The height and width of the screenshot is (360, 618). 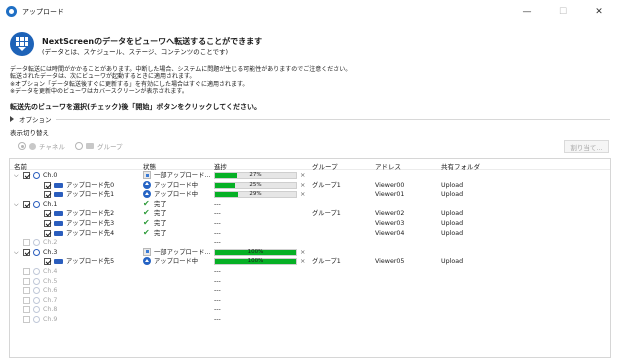 What do you see at coordinates (310, 252) in the screenshot?
I see `channel-row: ⌵ Ch.3 一部アップロード... 100% ×` at bounding box center [310, 252].